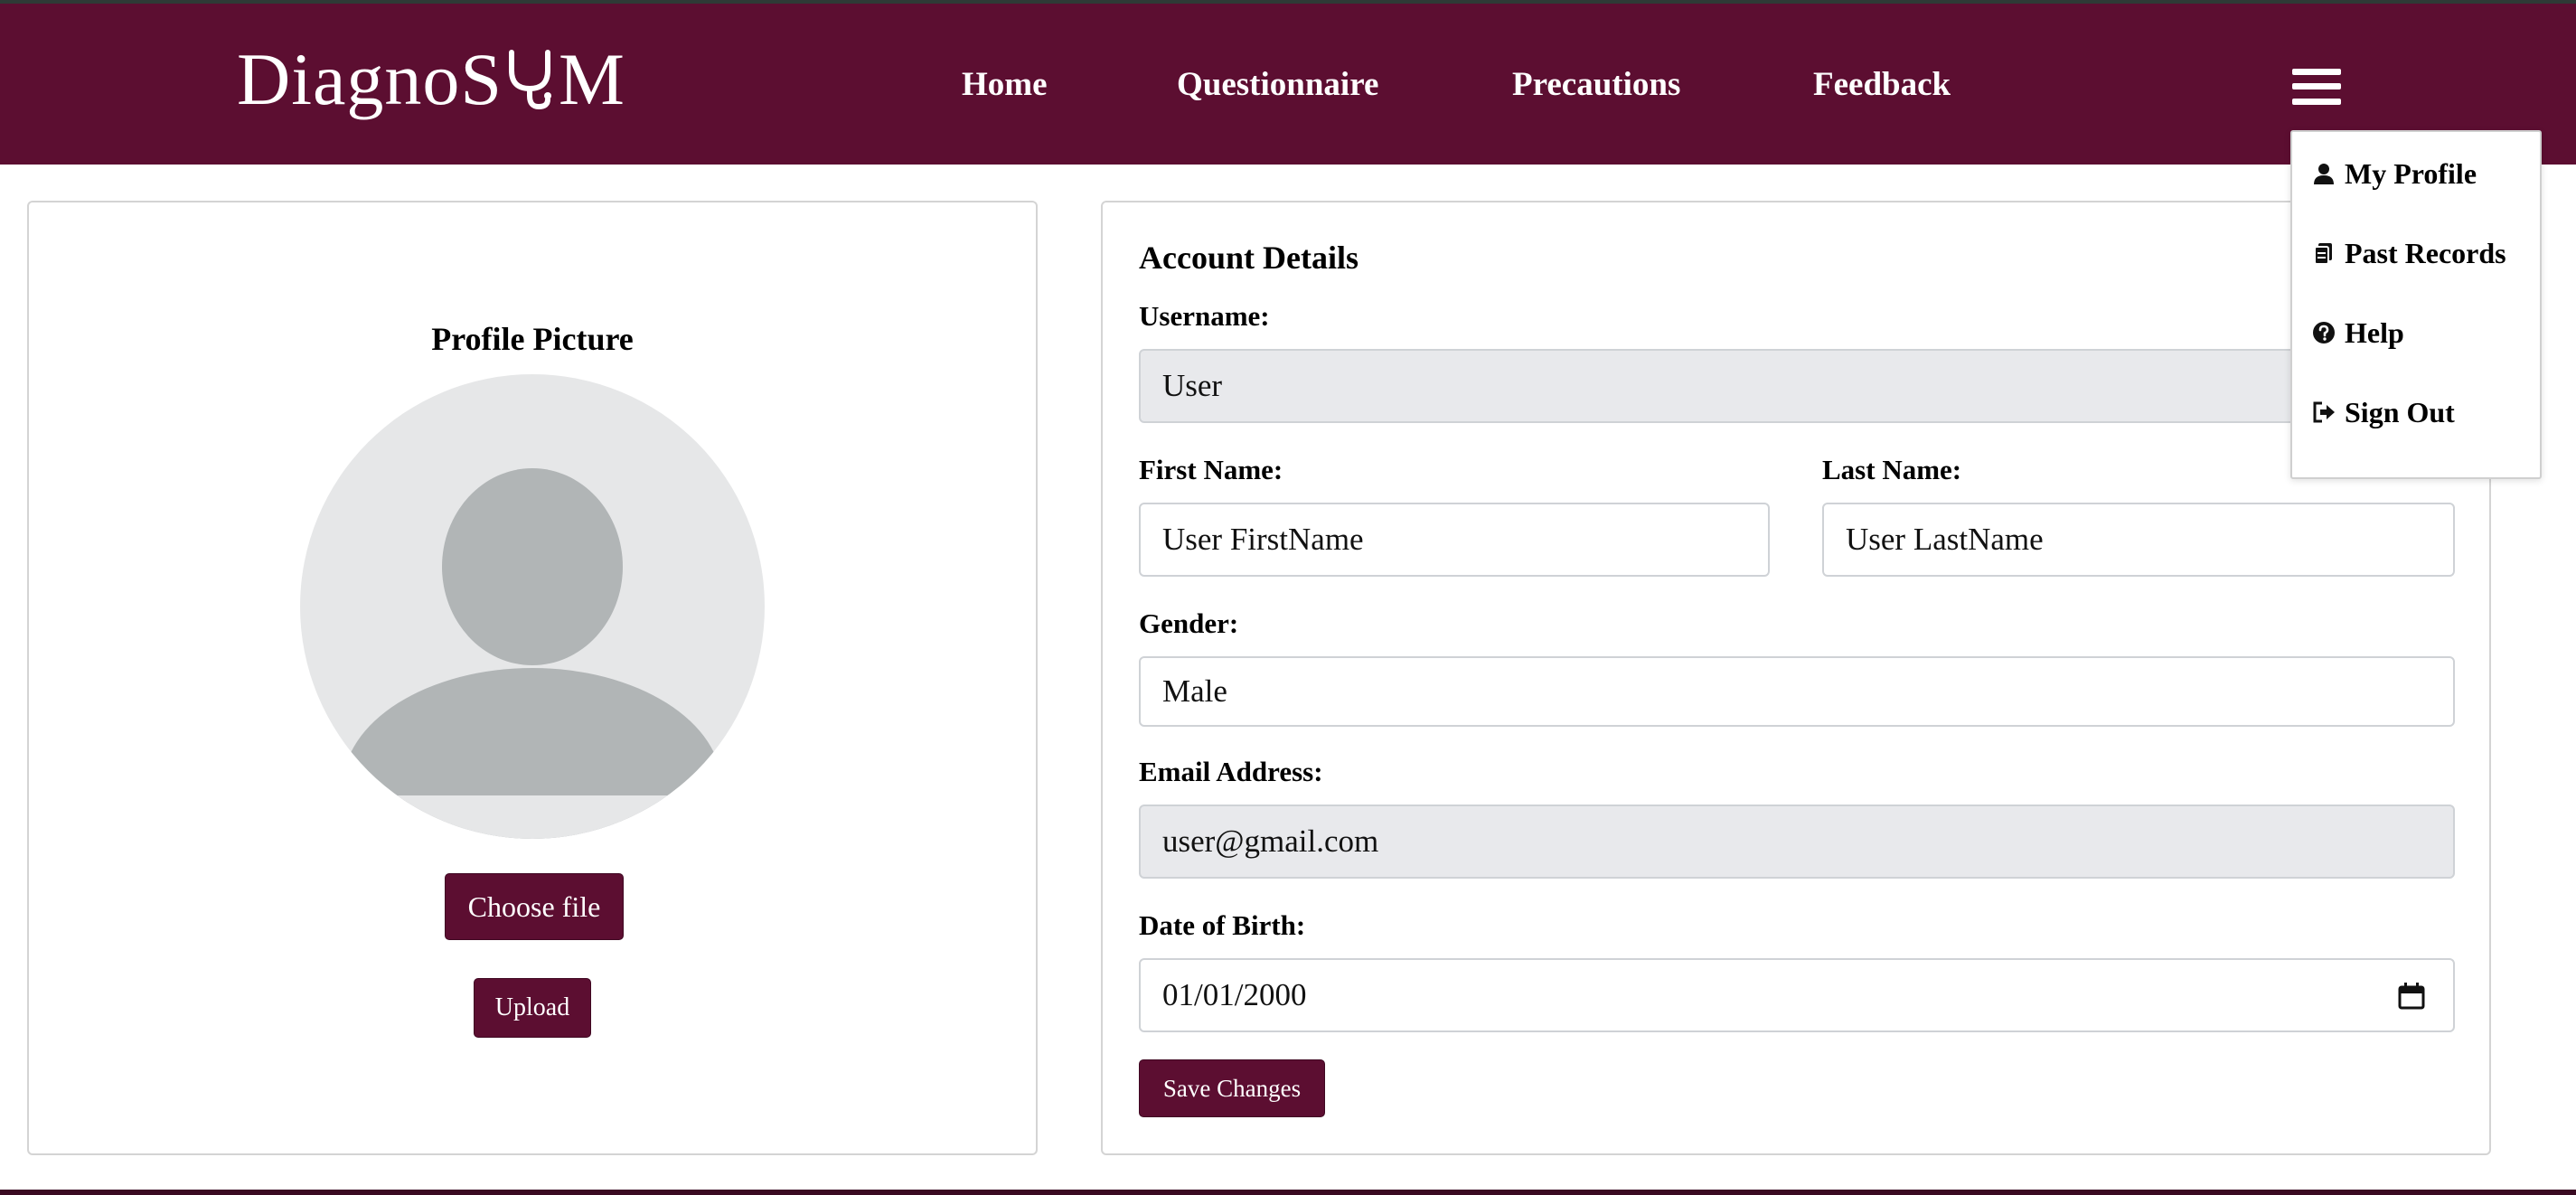  I want to click on menu-item-help: Help, so click(2358, 333).